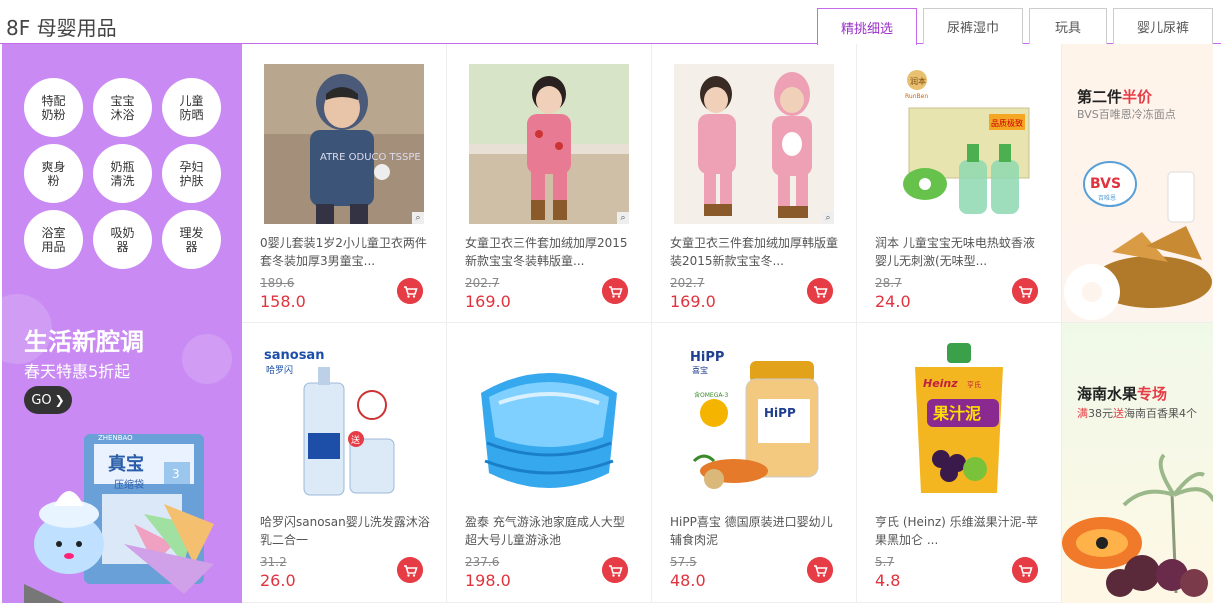  What do you see at coordinates (1163, 26) in the screenshot?
I see `tab-baby-diapers: 婴儿尿裤` at bounding box center [1163, 26].